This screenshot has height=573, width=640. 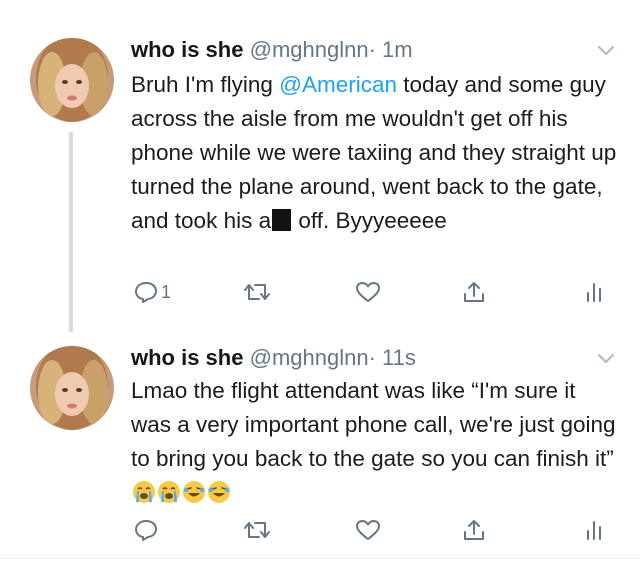 I want to click on tweet-actions: 1, so click(x=320, y=292).